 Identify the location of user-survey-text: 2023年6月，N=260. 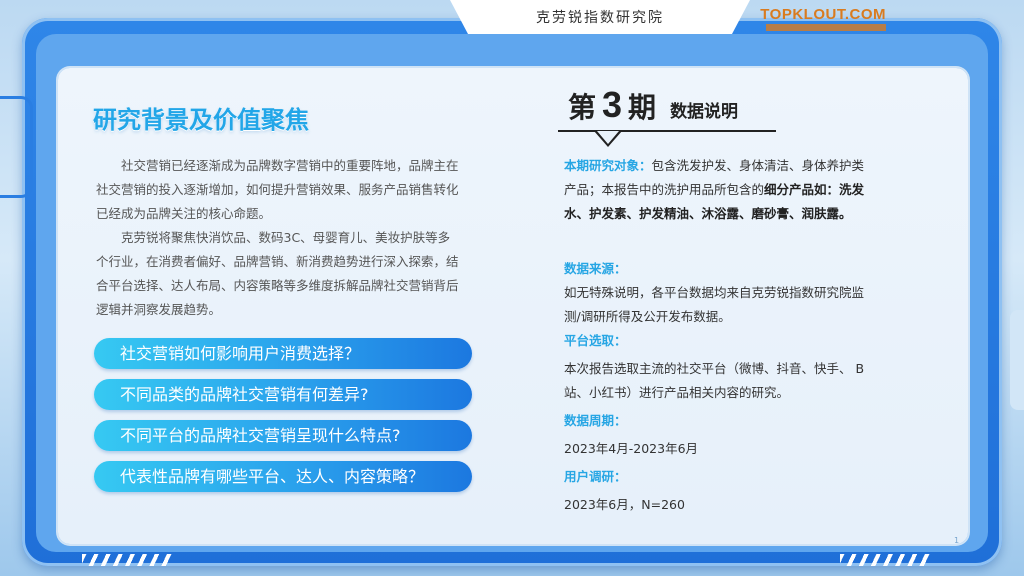
(624, 504).